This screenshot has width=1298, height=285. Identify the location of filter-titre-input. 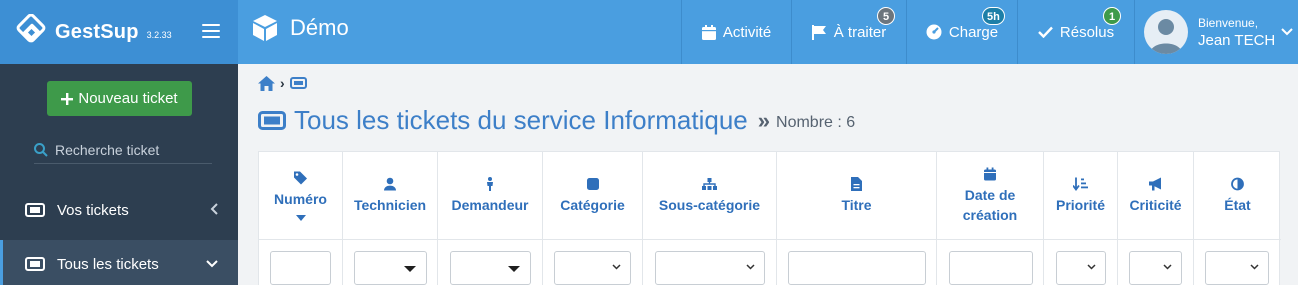
(857, 268).